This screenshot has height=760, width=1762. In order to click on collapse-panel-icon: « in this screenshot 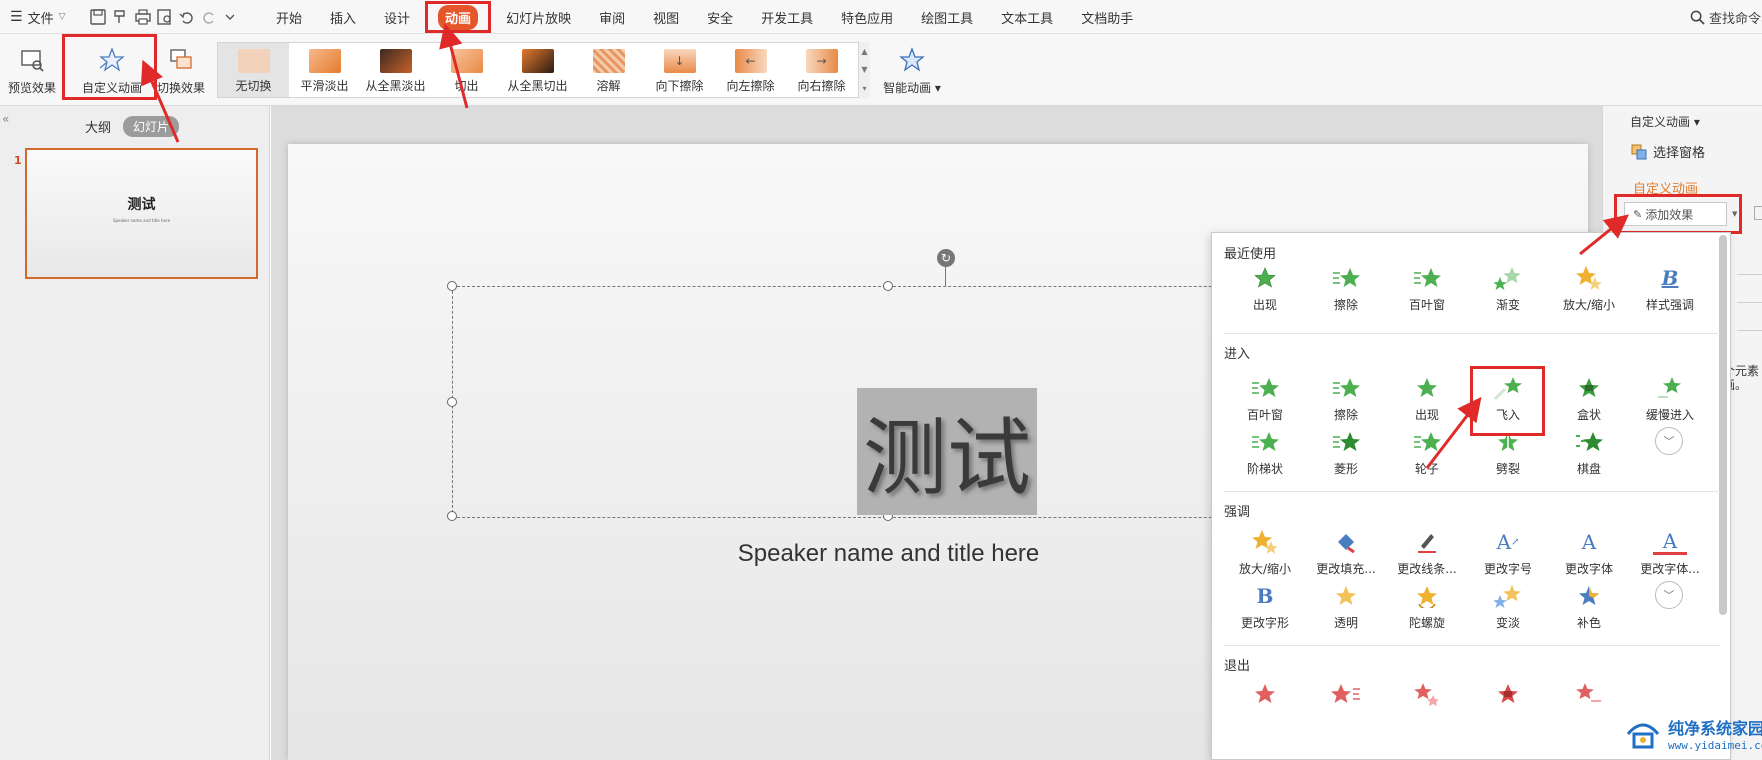, I will do `click(5, 119)`.